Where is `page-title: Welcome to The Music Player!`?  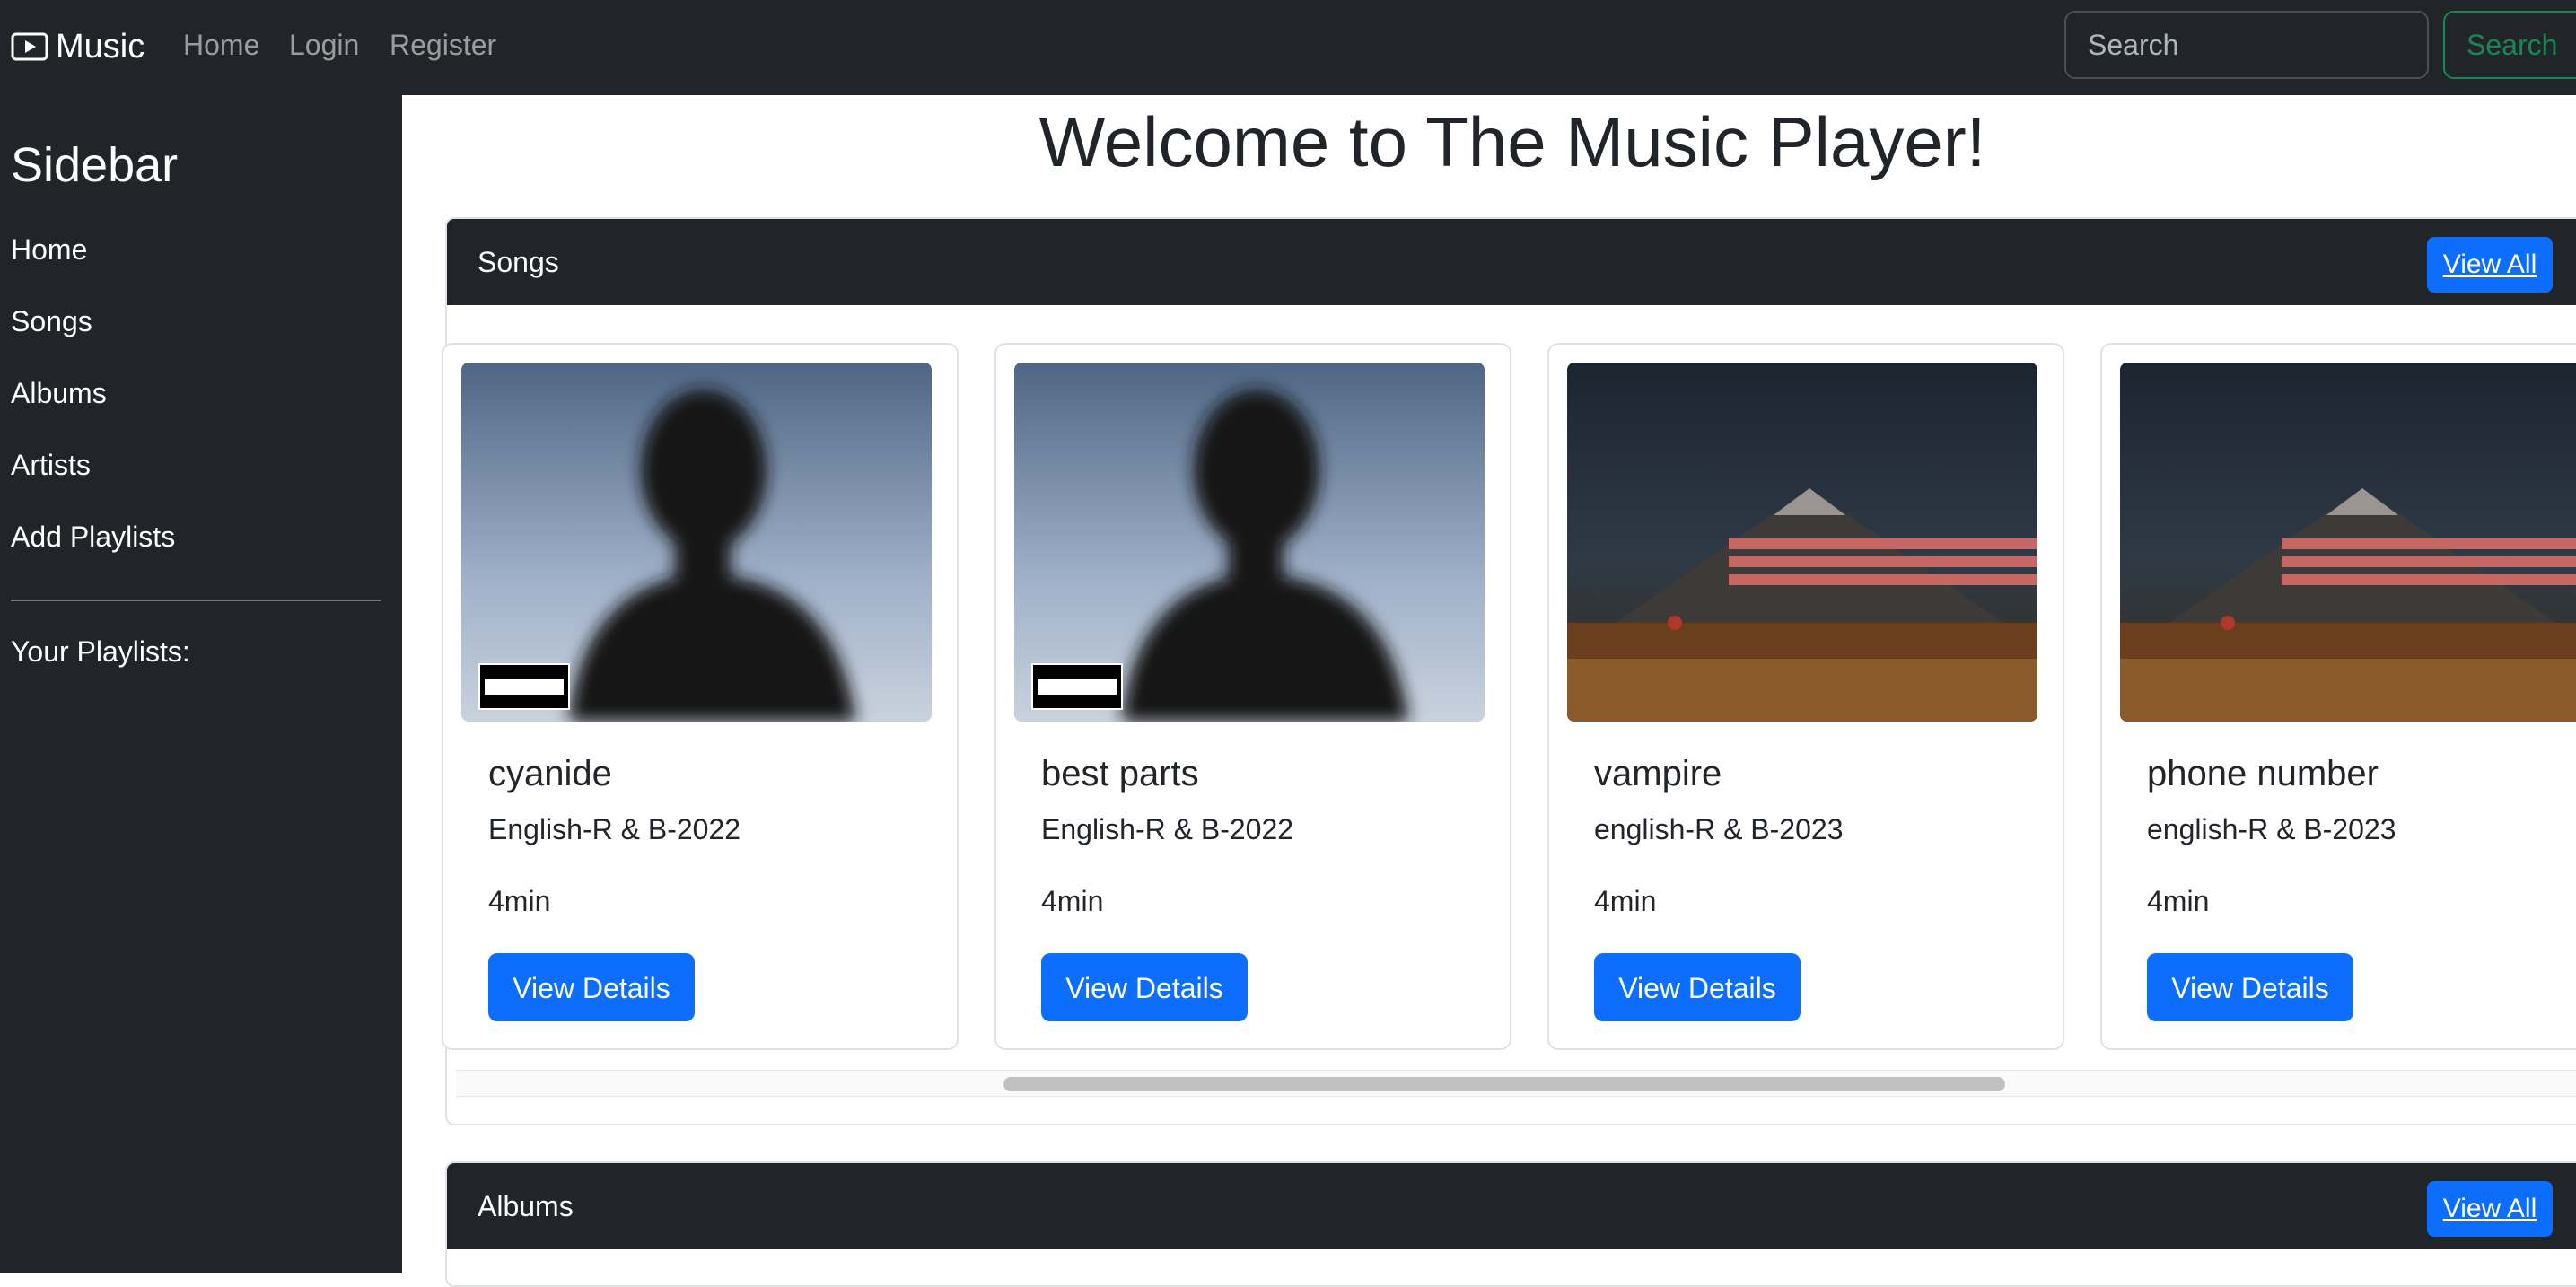
page-title: Welcome to The Music Player! is located at coordinates (1512, 141).